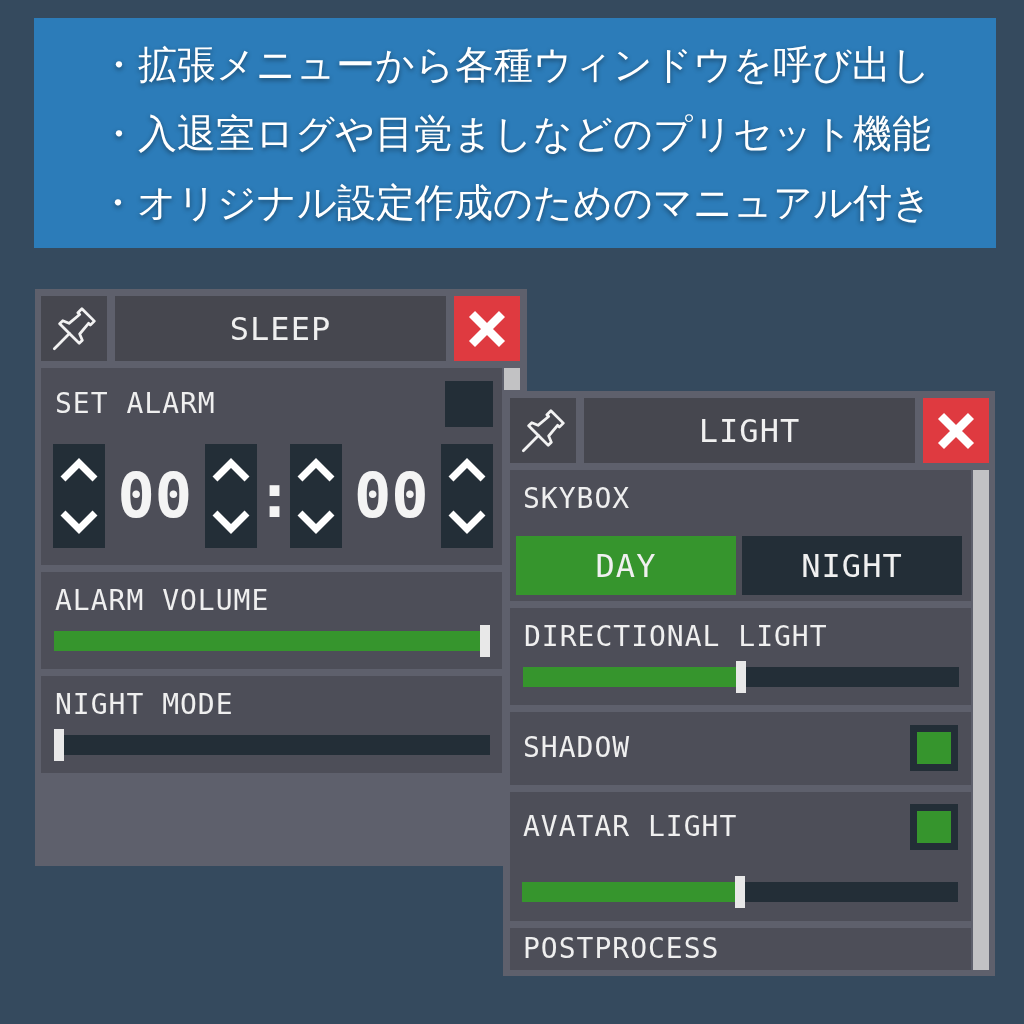 This screenshot has height=1024, width=1024. Describe the element at coordinates (577, 499) in the screenshot. I see `section-label: SKYBOX` at that location.